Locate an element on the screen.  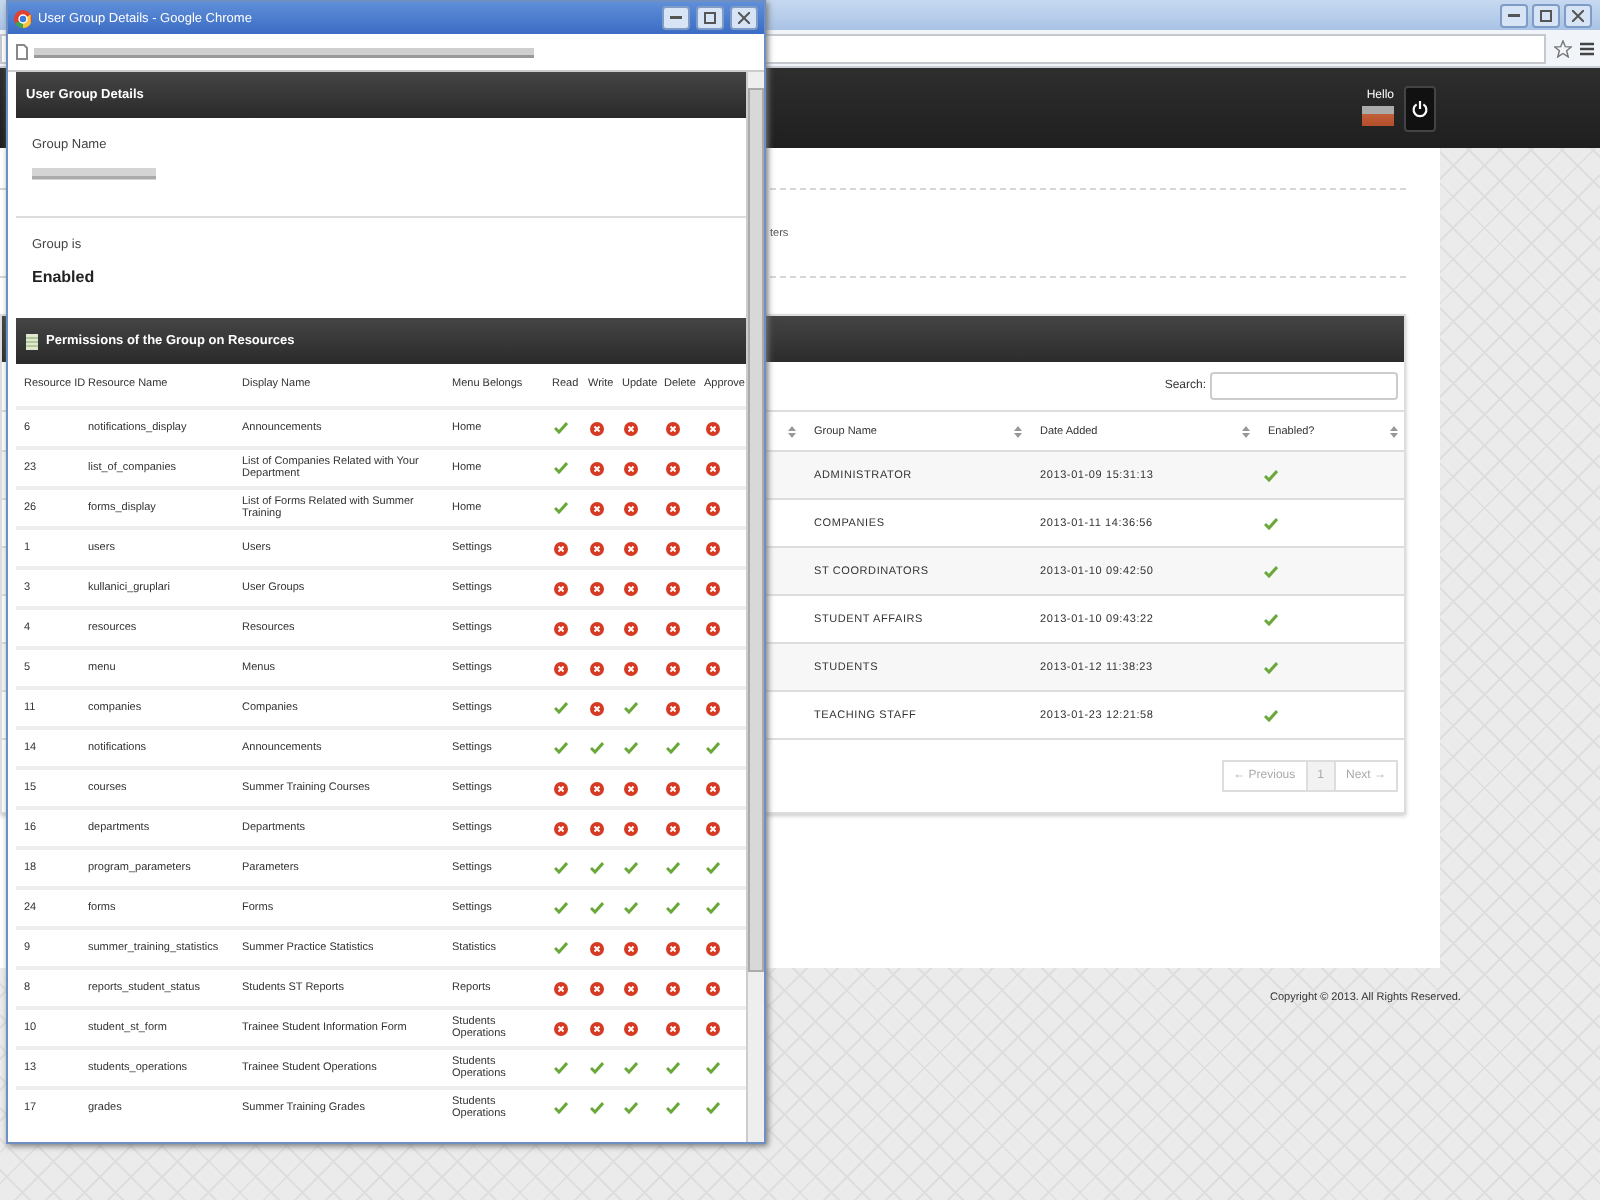
power-button is located at coordinates (1420, 108).